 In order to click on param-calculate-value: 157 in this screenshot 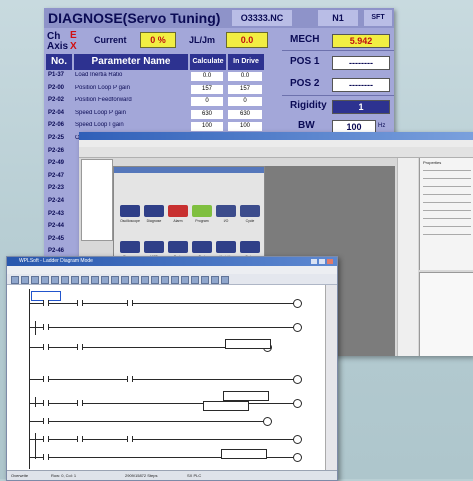, I will do `click(207, 89)`.